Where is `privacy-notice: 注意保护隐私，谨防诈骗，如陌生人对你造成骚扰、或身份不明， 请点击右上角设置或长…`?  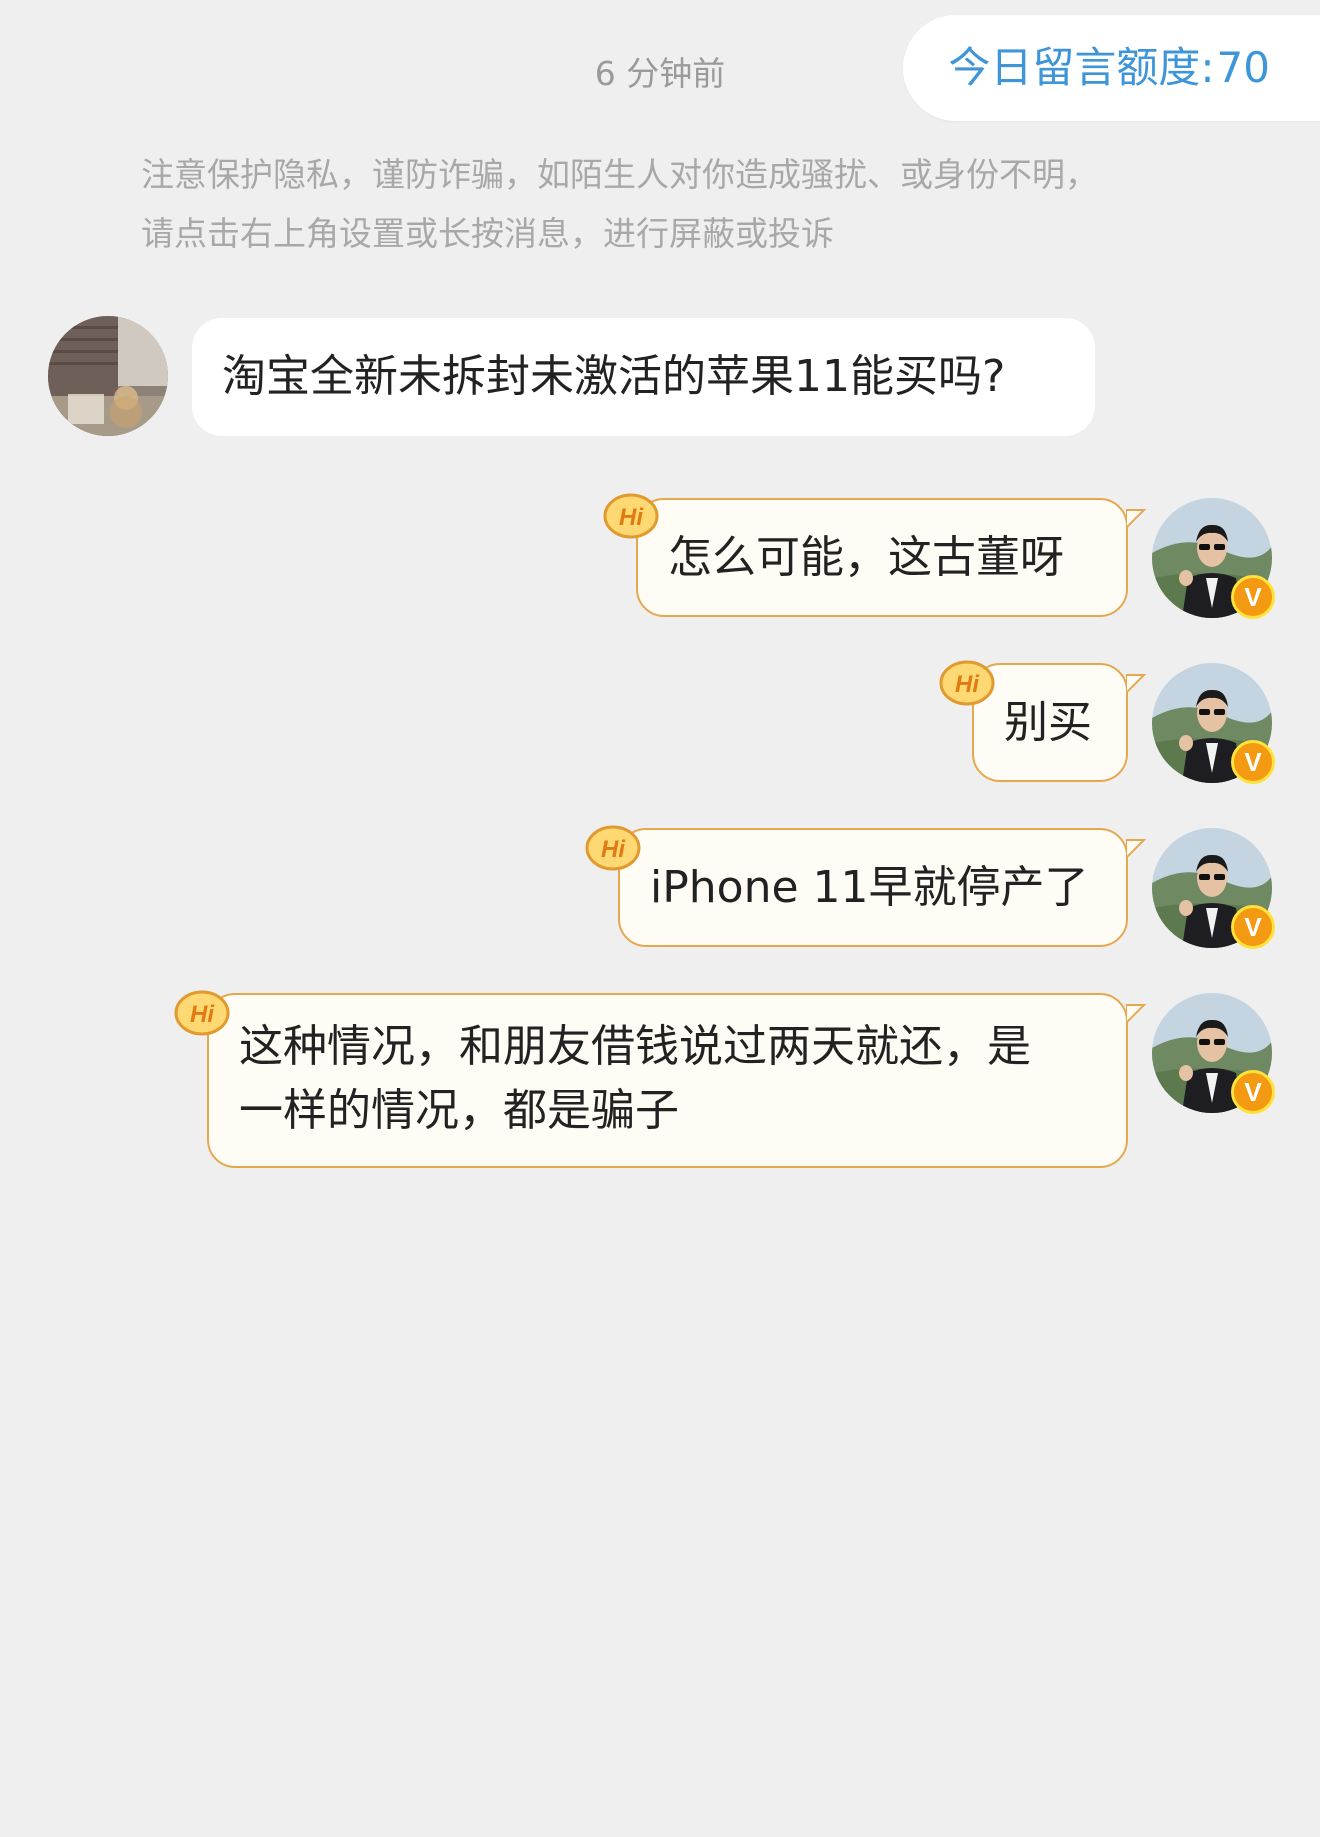 privacy-notice: 注意保护隐私，谨防诈骗，如陌生人对你造成骚扰、或身份不明， 请点击右上角设置或长… is located at coordinates (671, 204).